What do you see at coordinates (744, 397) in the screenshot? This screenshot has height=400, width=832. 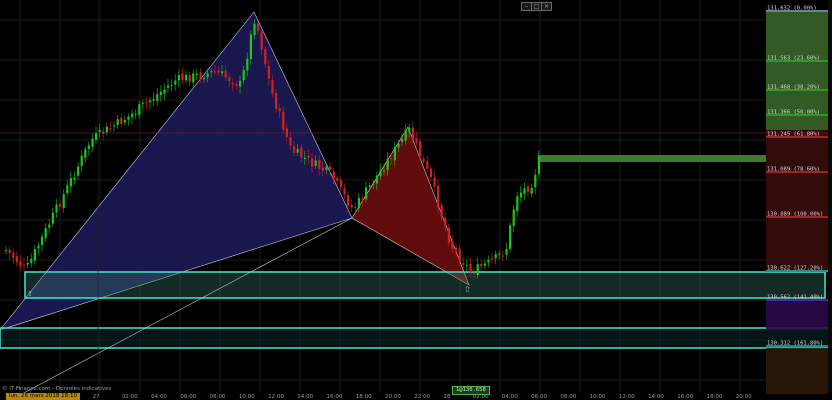 I see `time-axis-label: 20:00` at bounding box center [744, 397].